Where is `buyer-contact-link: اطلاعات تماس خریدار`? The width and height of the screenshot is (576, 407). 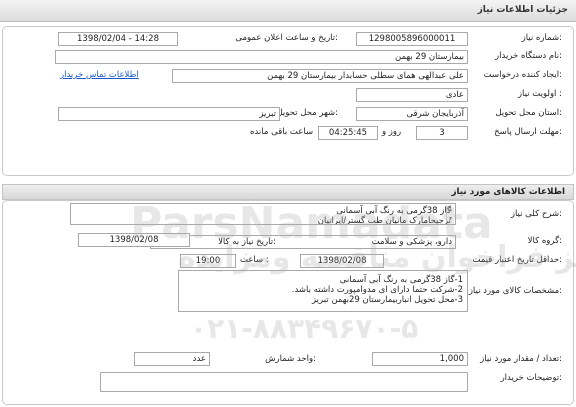
buyer-contact-link: اطلاعات تماس خریدار is located at coordinates (99, 75).